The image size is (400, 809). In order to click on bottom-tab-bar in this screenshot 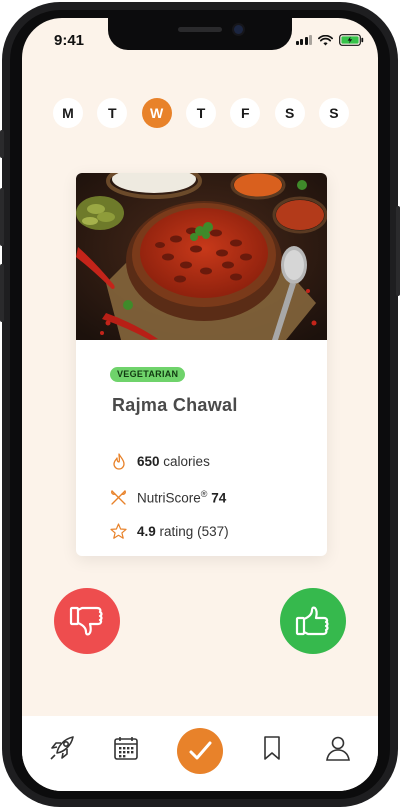, I will do `click(200, 753)`.